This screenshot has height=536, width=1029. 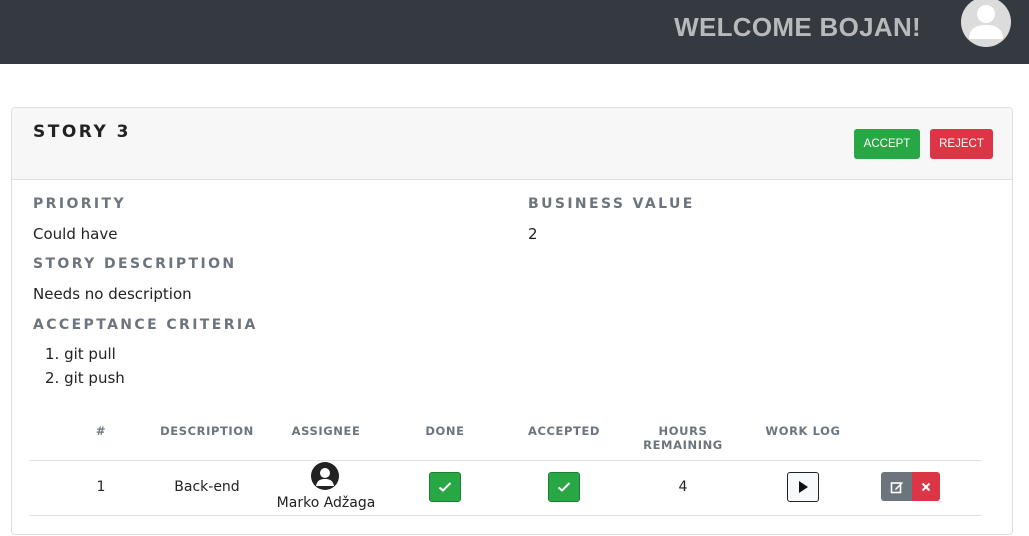 I want to click on column-header-assignee: ASSIGNEE, so click(x=326, y=431).